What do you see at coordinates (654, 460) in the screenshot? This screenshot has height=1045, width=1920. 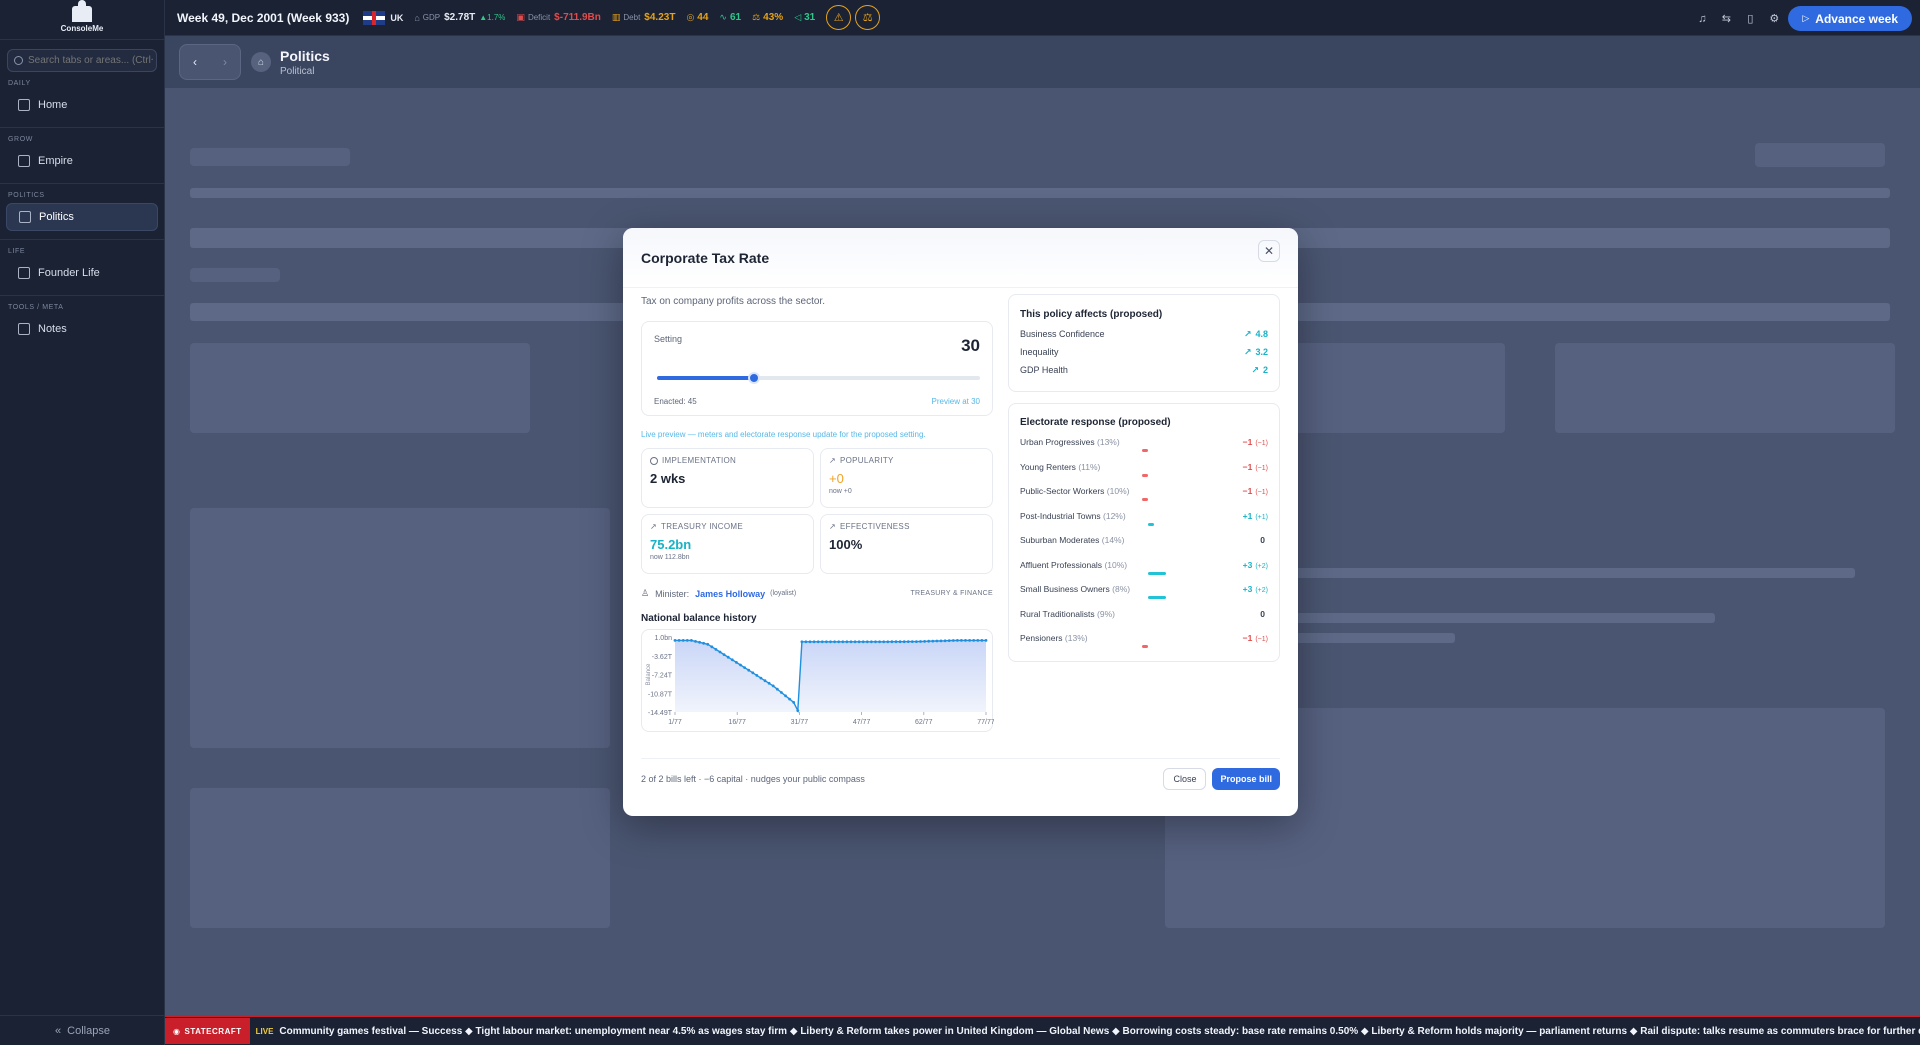 I see `clock-icon` at bounding box center [654, 460].